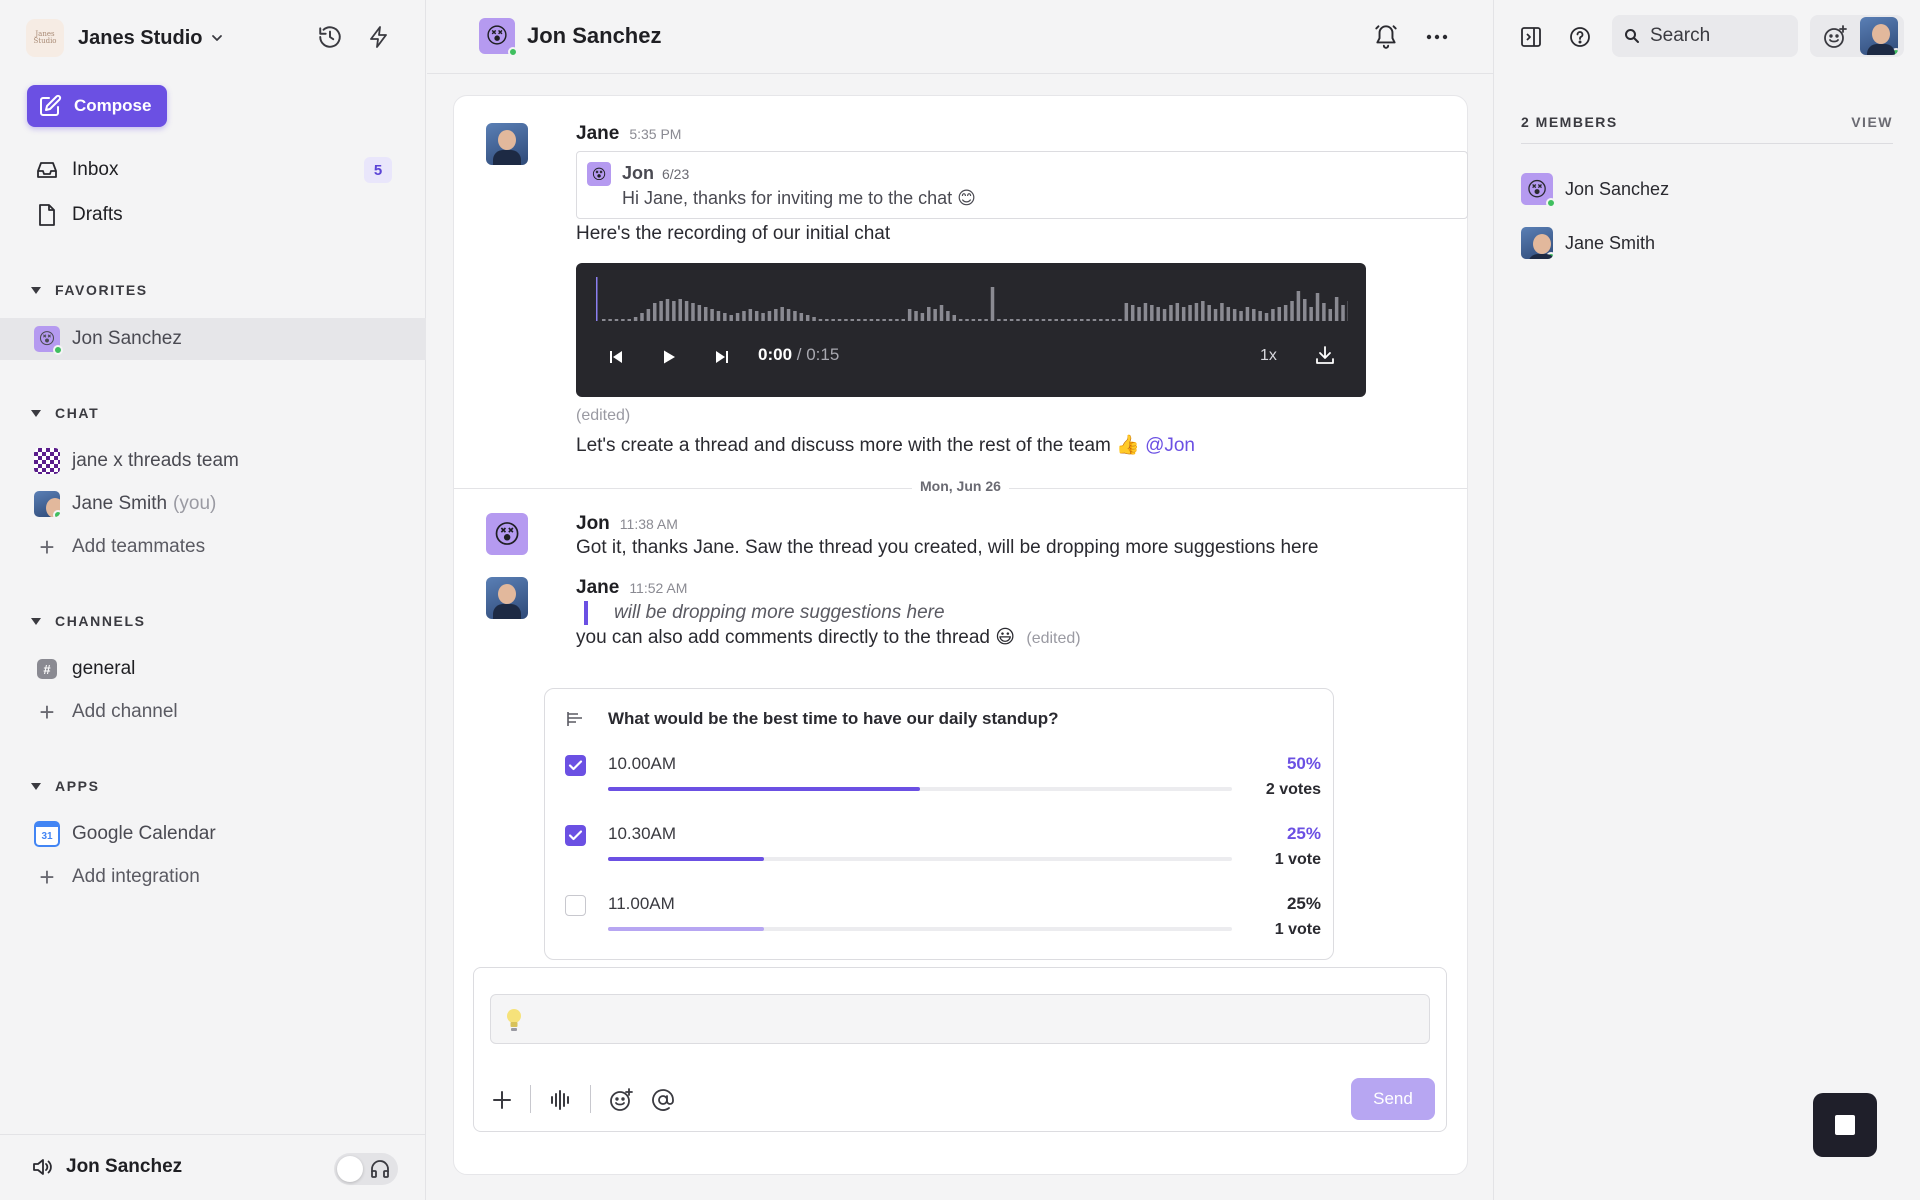 This screenshot has height=1200, width=1920. What do you see at coordinates (1835, 37) in the screenshot?
I see `emoji-status-icon` at bounding box center [1835, 37].